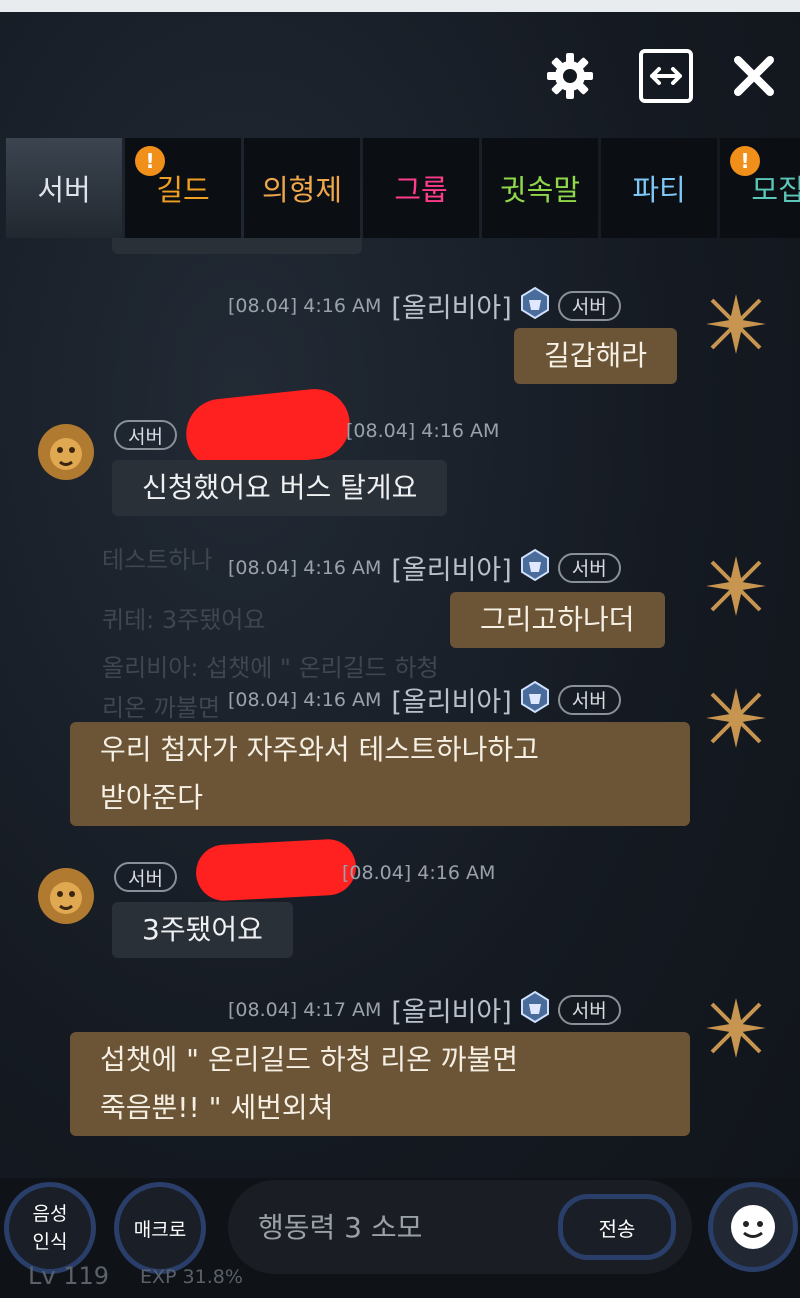 This screenshot has width=800, height=1298. I want to click on tab-label: 의형제, so click(302, 190).